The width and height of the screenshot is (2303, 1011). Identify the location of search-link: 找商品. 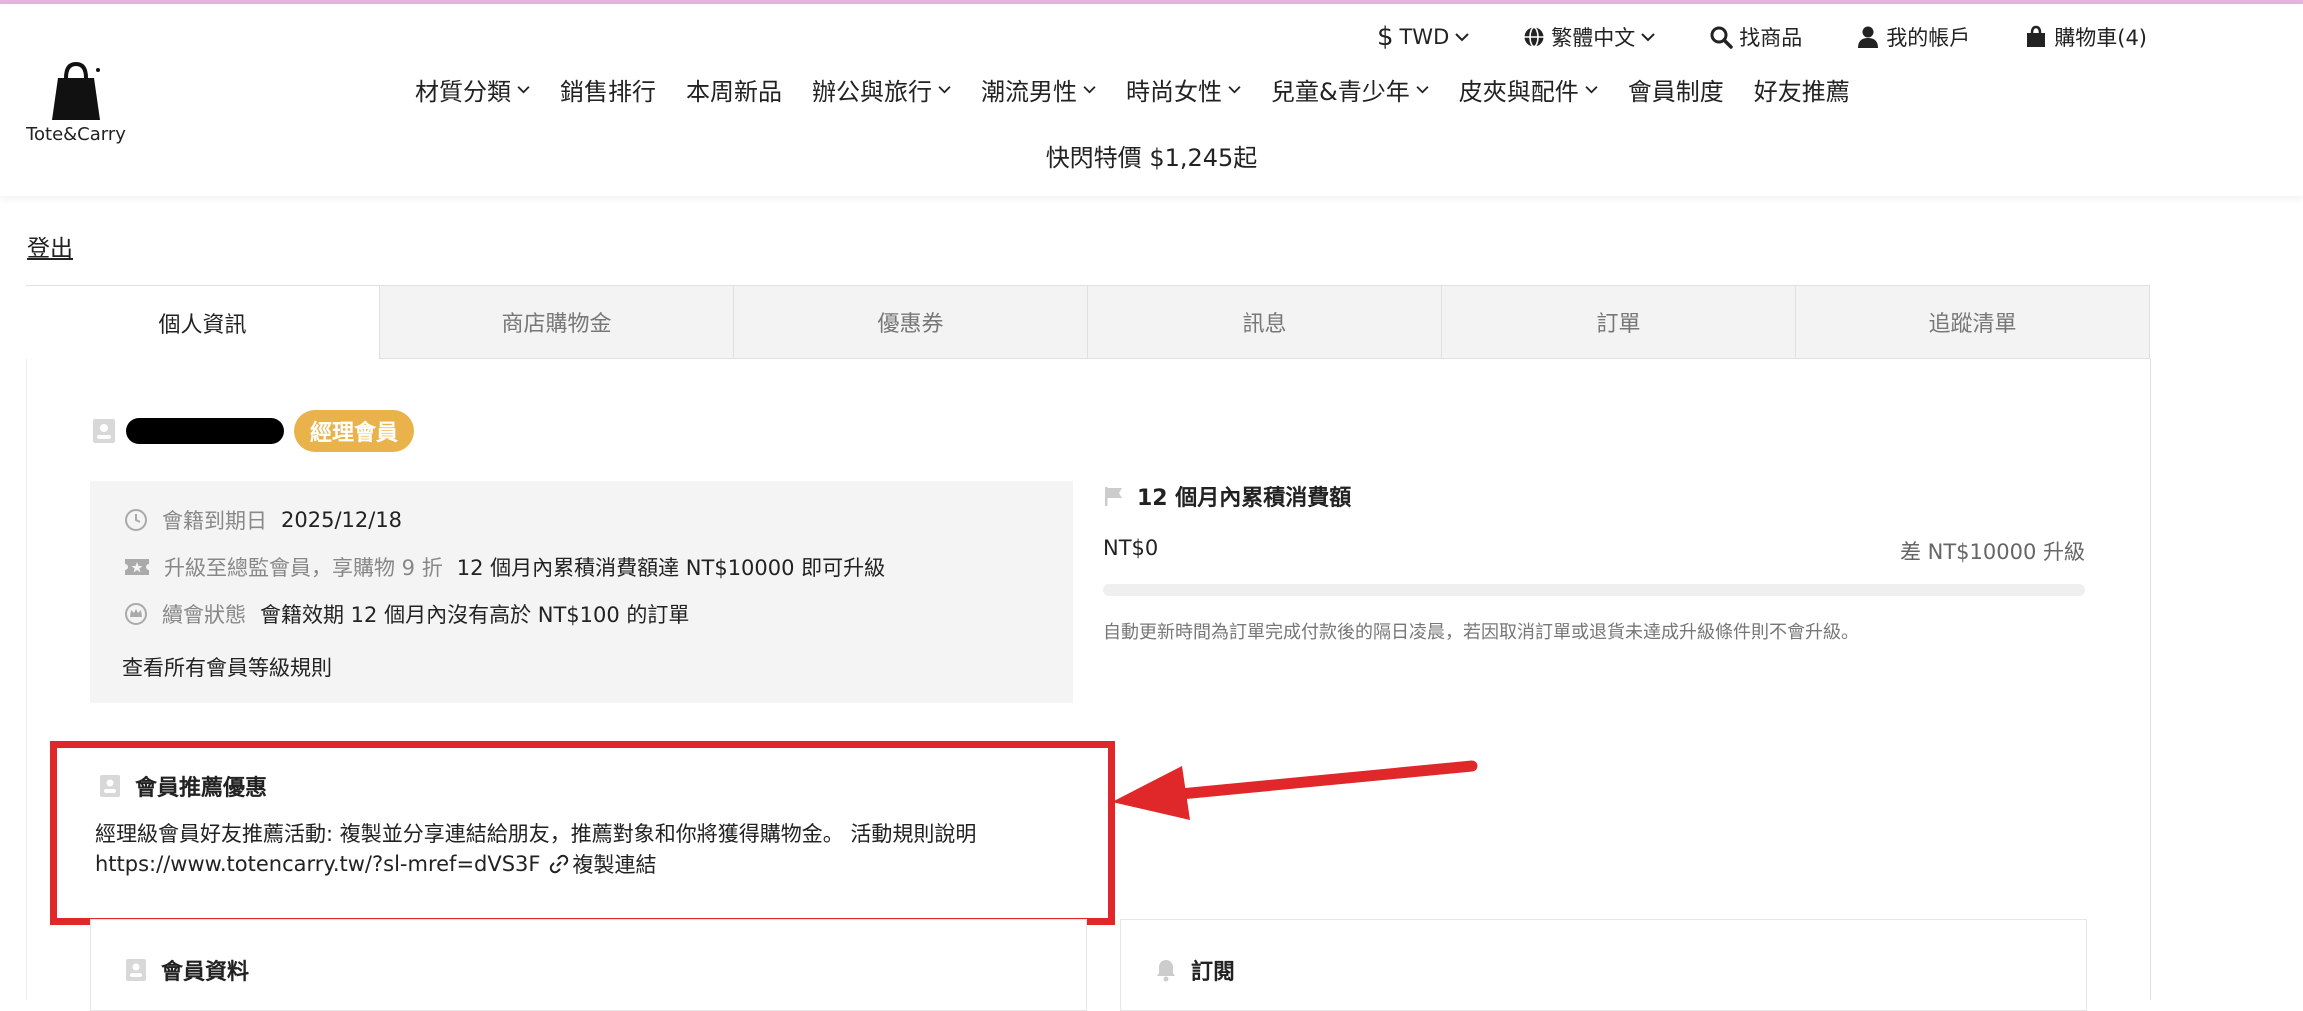
(1755, 37).